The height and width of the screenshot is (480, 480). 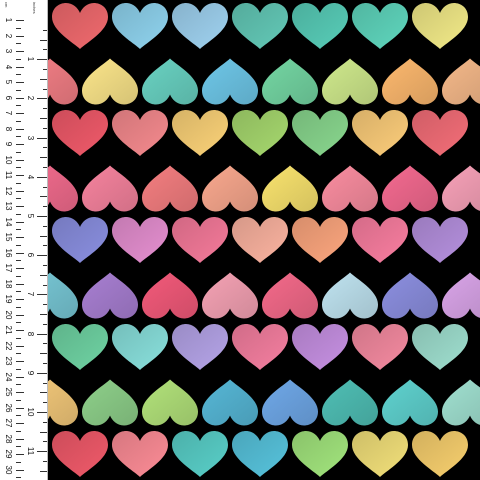 What do you see at coordinates (8, 113) in the screenshot?
I see `ruler-cm-label: 7` at bounding box center [8, 113].